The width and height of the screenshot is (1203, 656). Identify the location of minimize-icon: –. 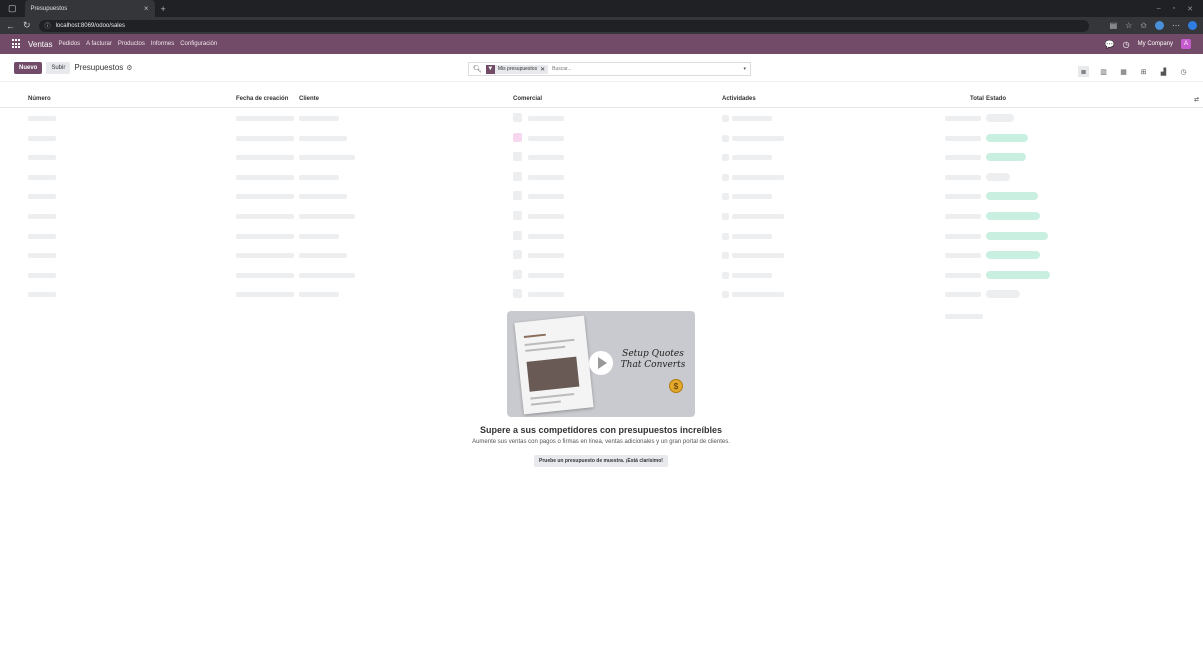
(1159, 9).